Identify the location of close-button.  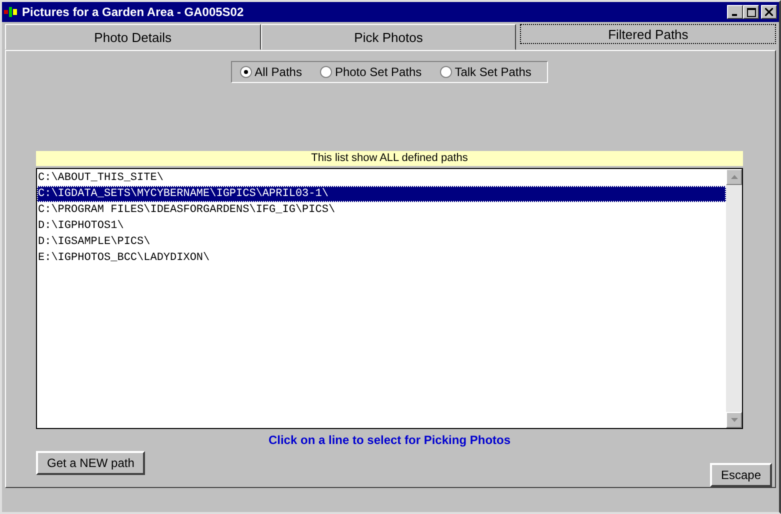
(769, 12).